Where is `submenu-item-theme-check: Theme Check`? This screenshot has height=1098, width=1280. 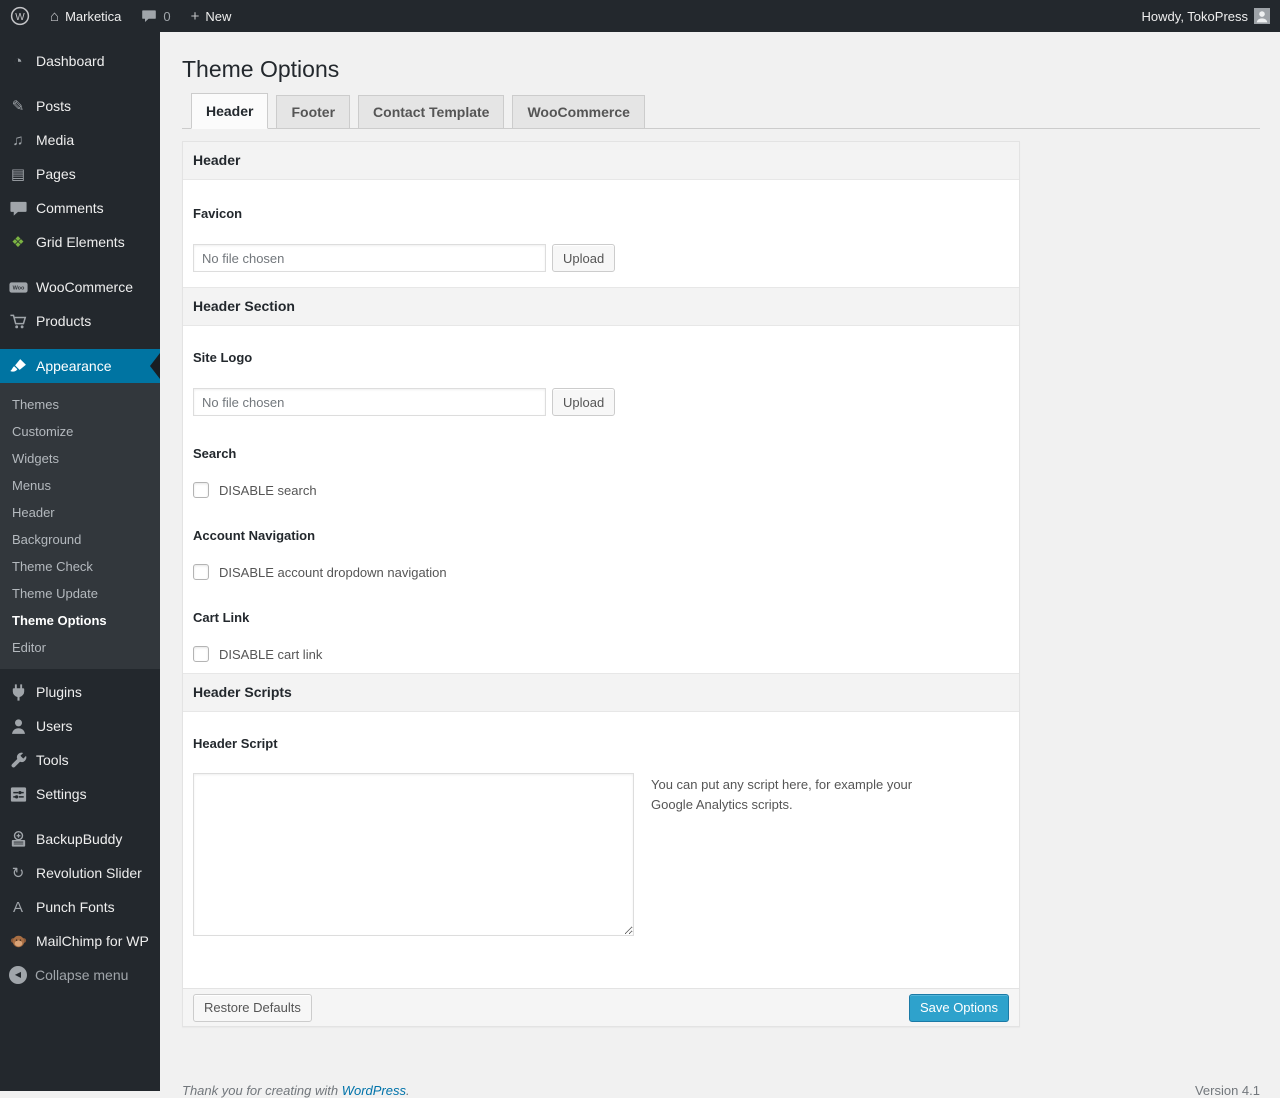
submenu-item-theme-check: Theme Check is located at coordinates (80, 566).